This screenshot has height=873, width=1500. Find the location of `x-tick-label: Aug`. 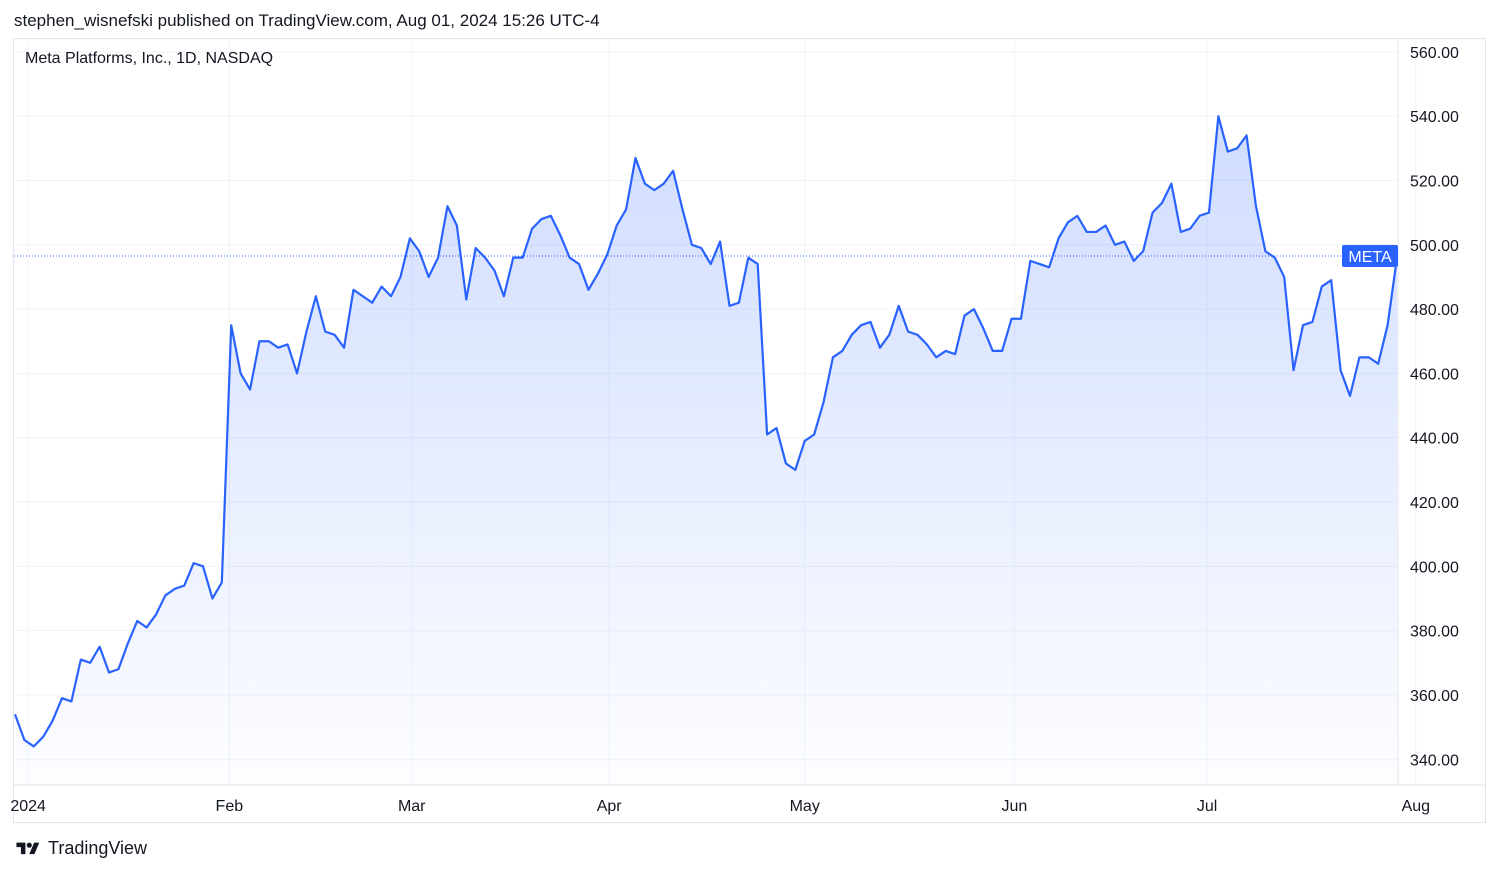

x-tick-label: Aug is located at coordinates (1416, 806).